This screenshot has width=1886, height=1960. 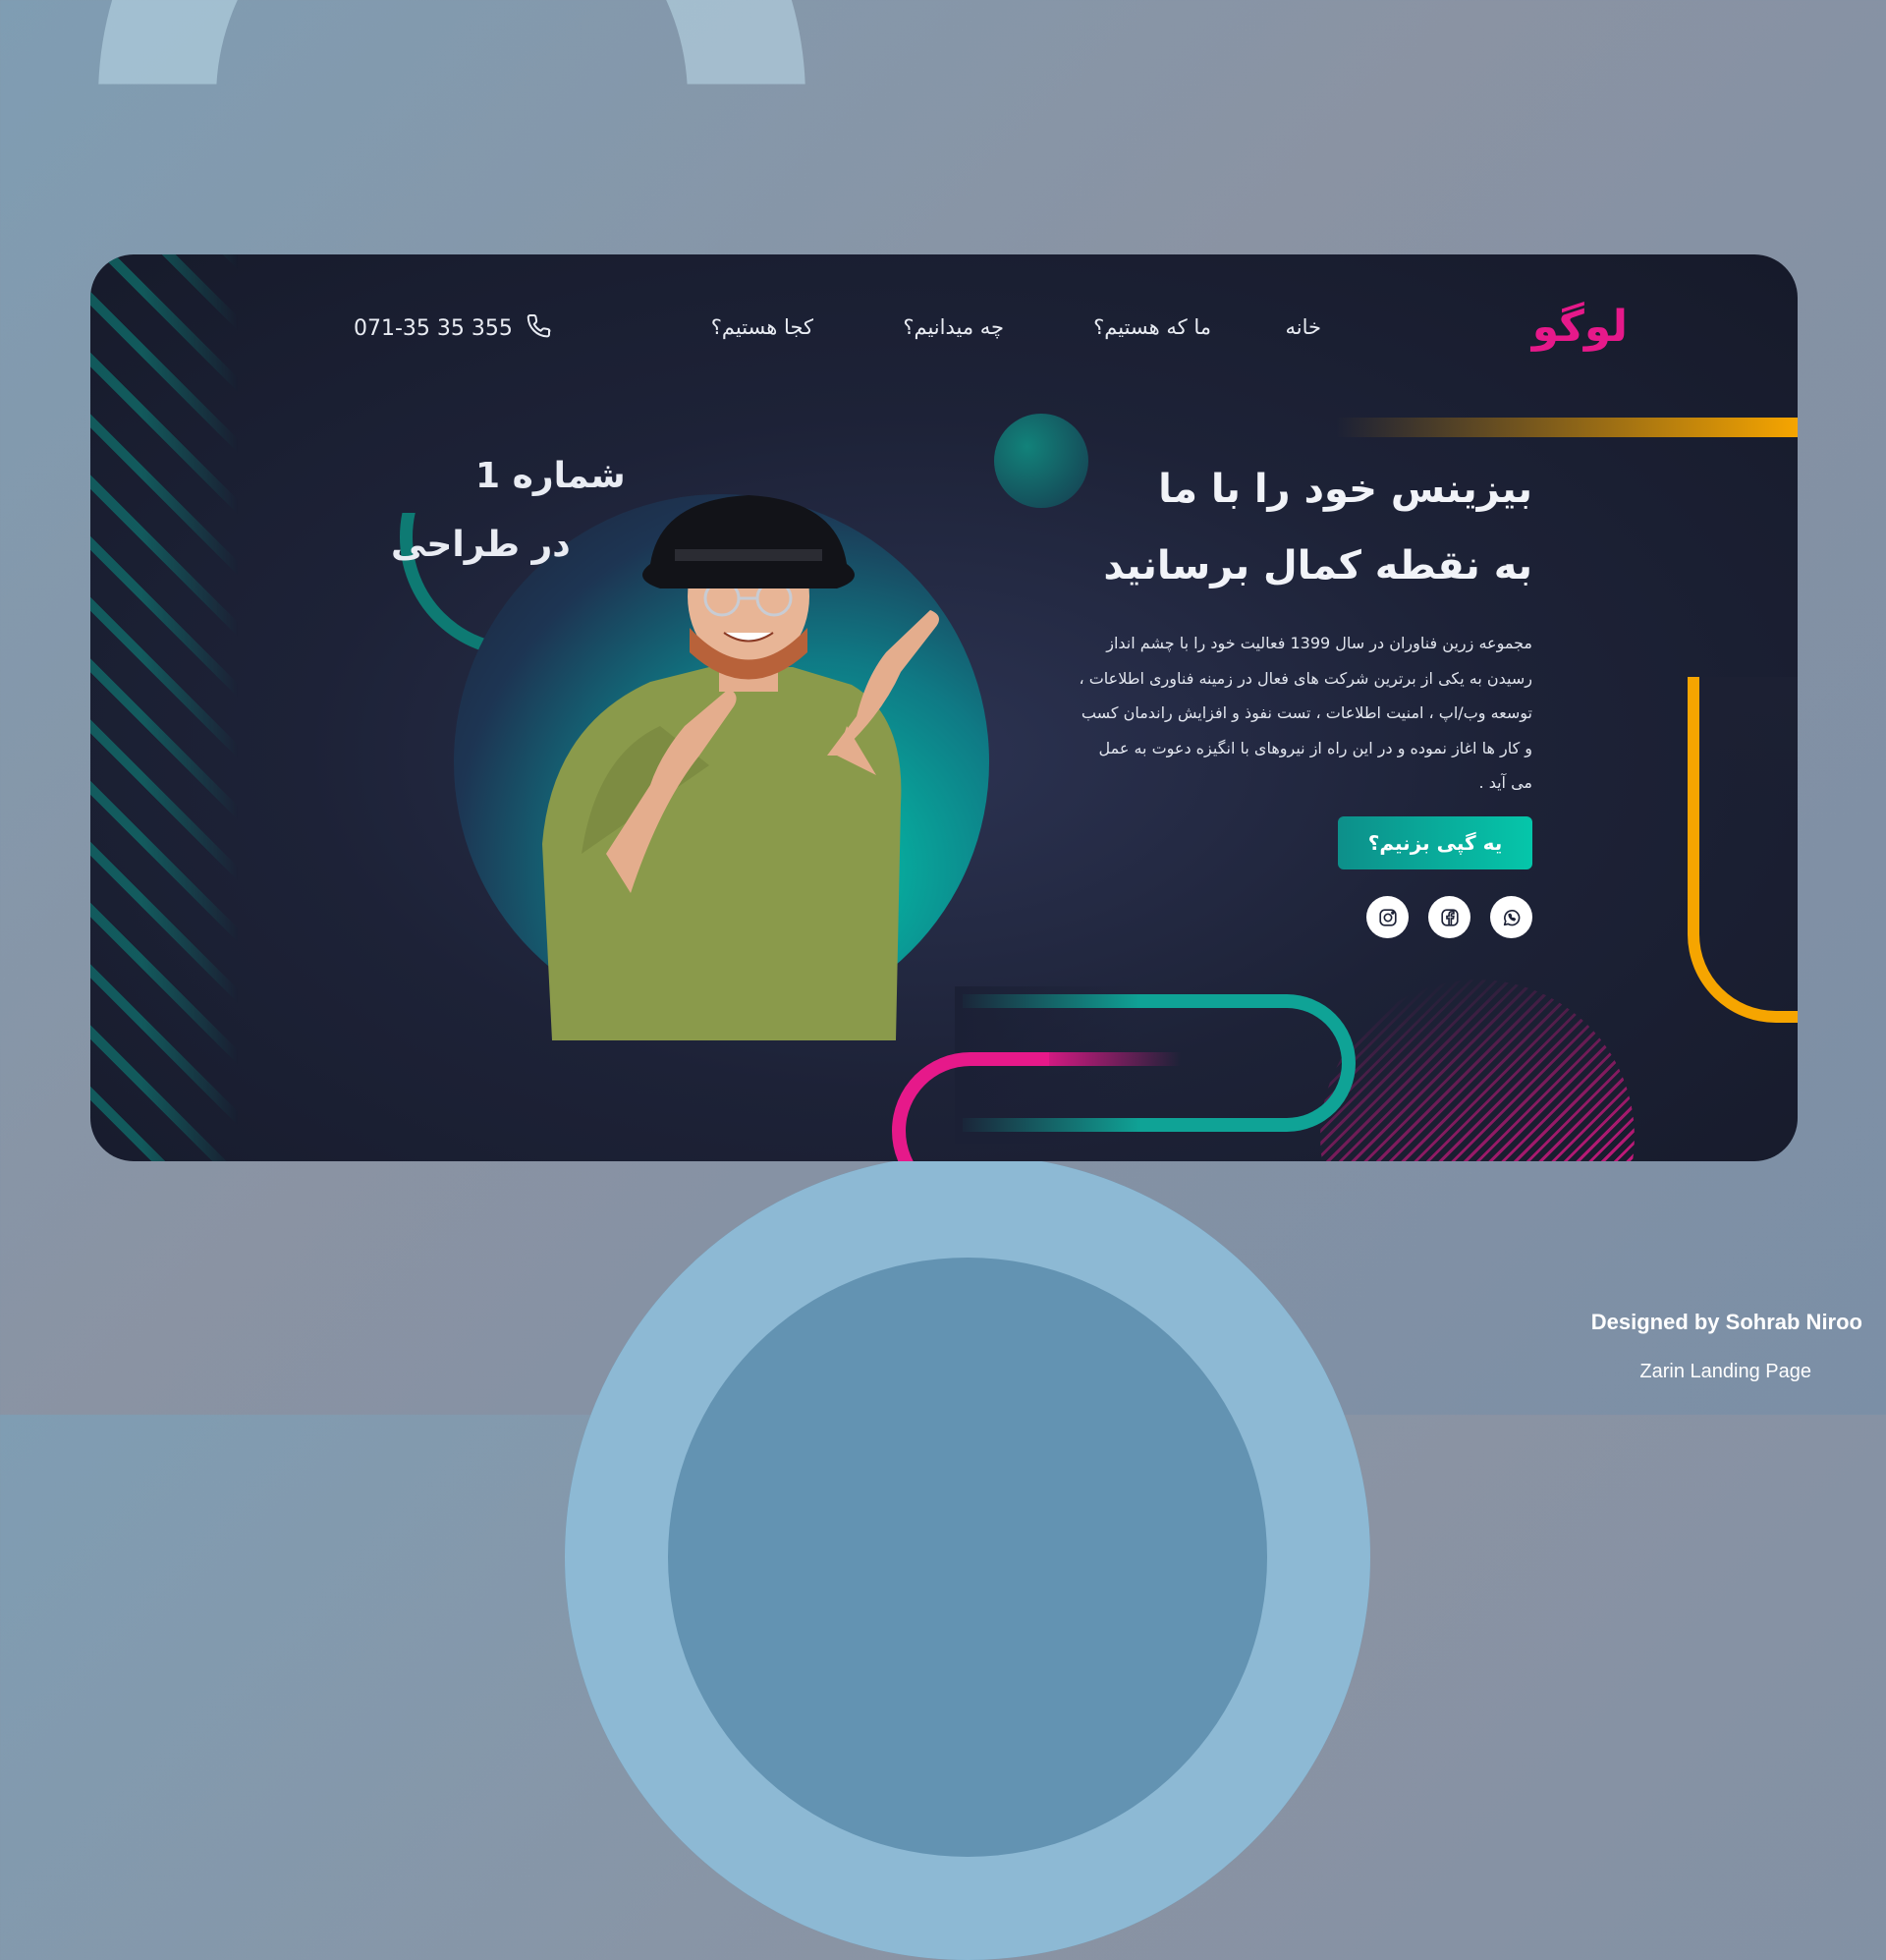 What do you see at coordinates (164, 707) in the screenshot?
I see `decorative-stripes` at bounding box center [164, 707].